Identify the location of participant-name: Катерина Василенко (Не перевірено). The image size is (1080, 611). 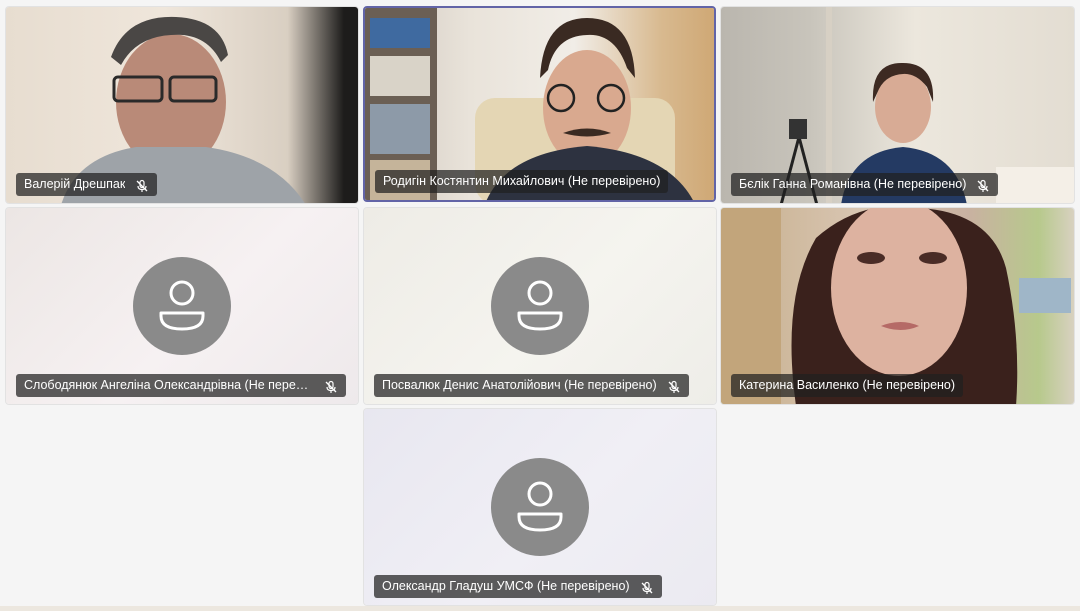
(847, 385).